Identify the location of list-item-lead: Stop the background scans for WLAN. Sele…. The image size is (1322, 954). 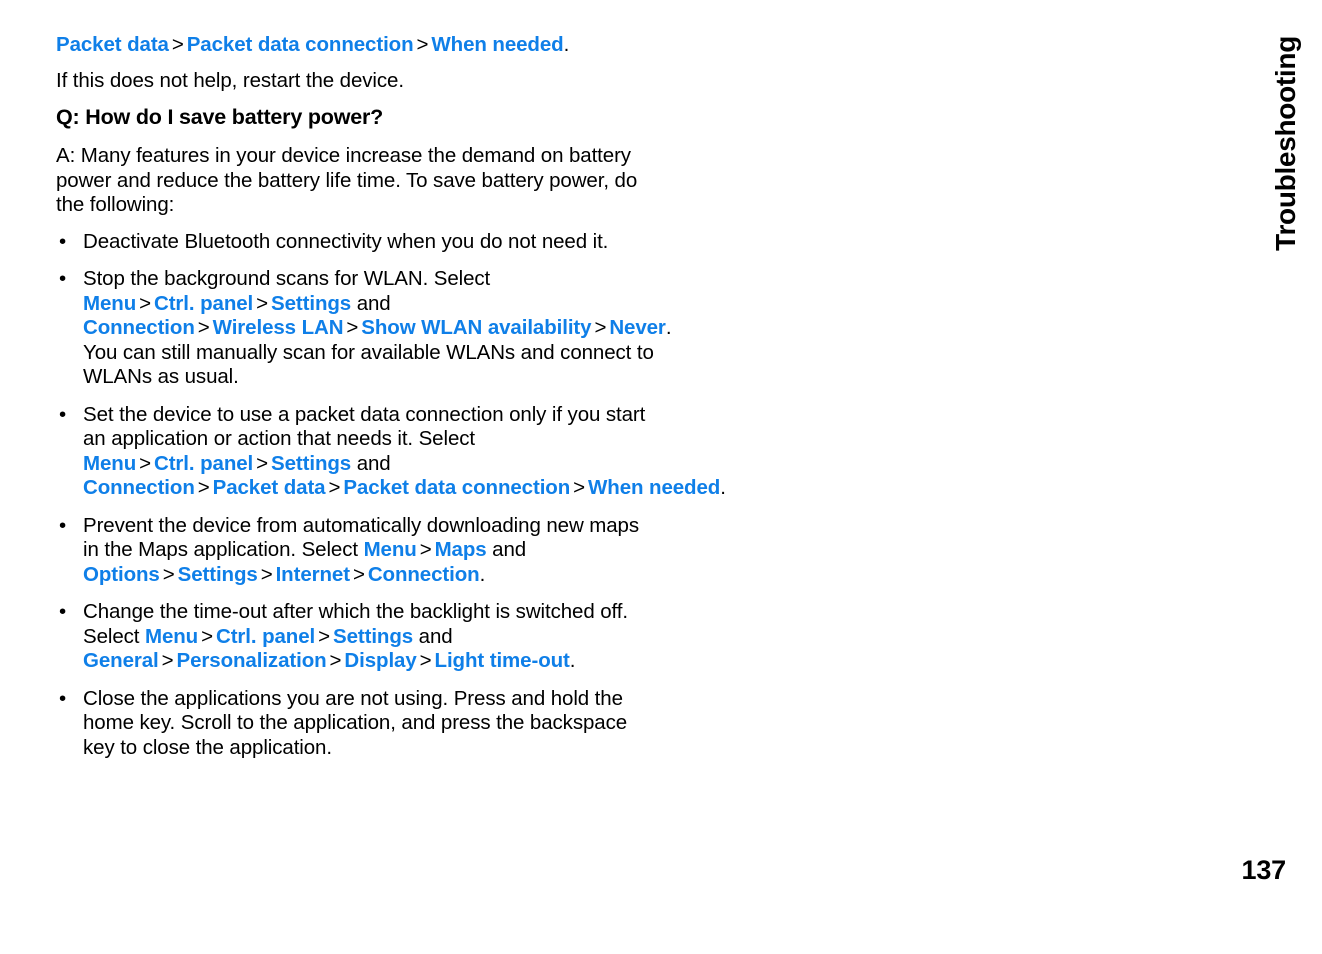
(287, 278).